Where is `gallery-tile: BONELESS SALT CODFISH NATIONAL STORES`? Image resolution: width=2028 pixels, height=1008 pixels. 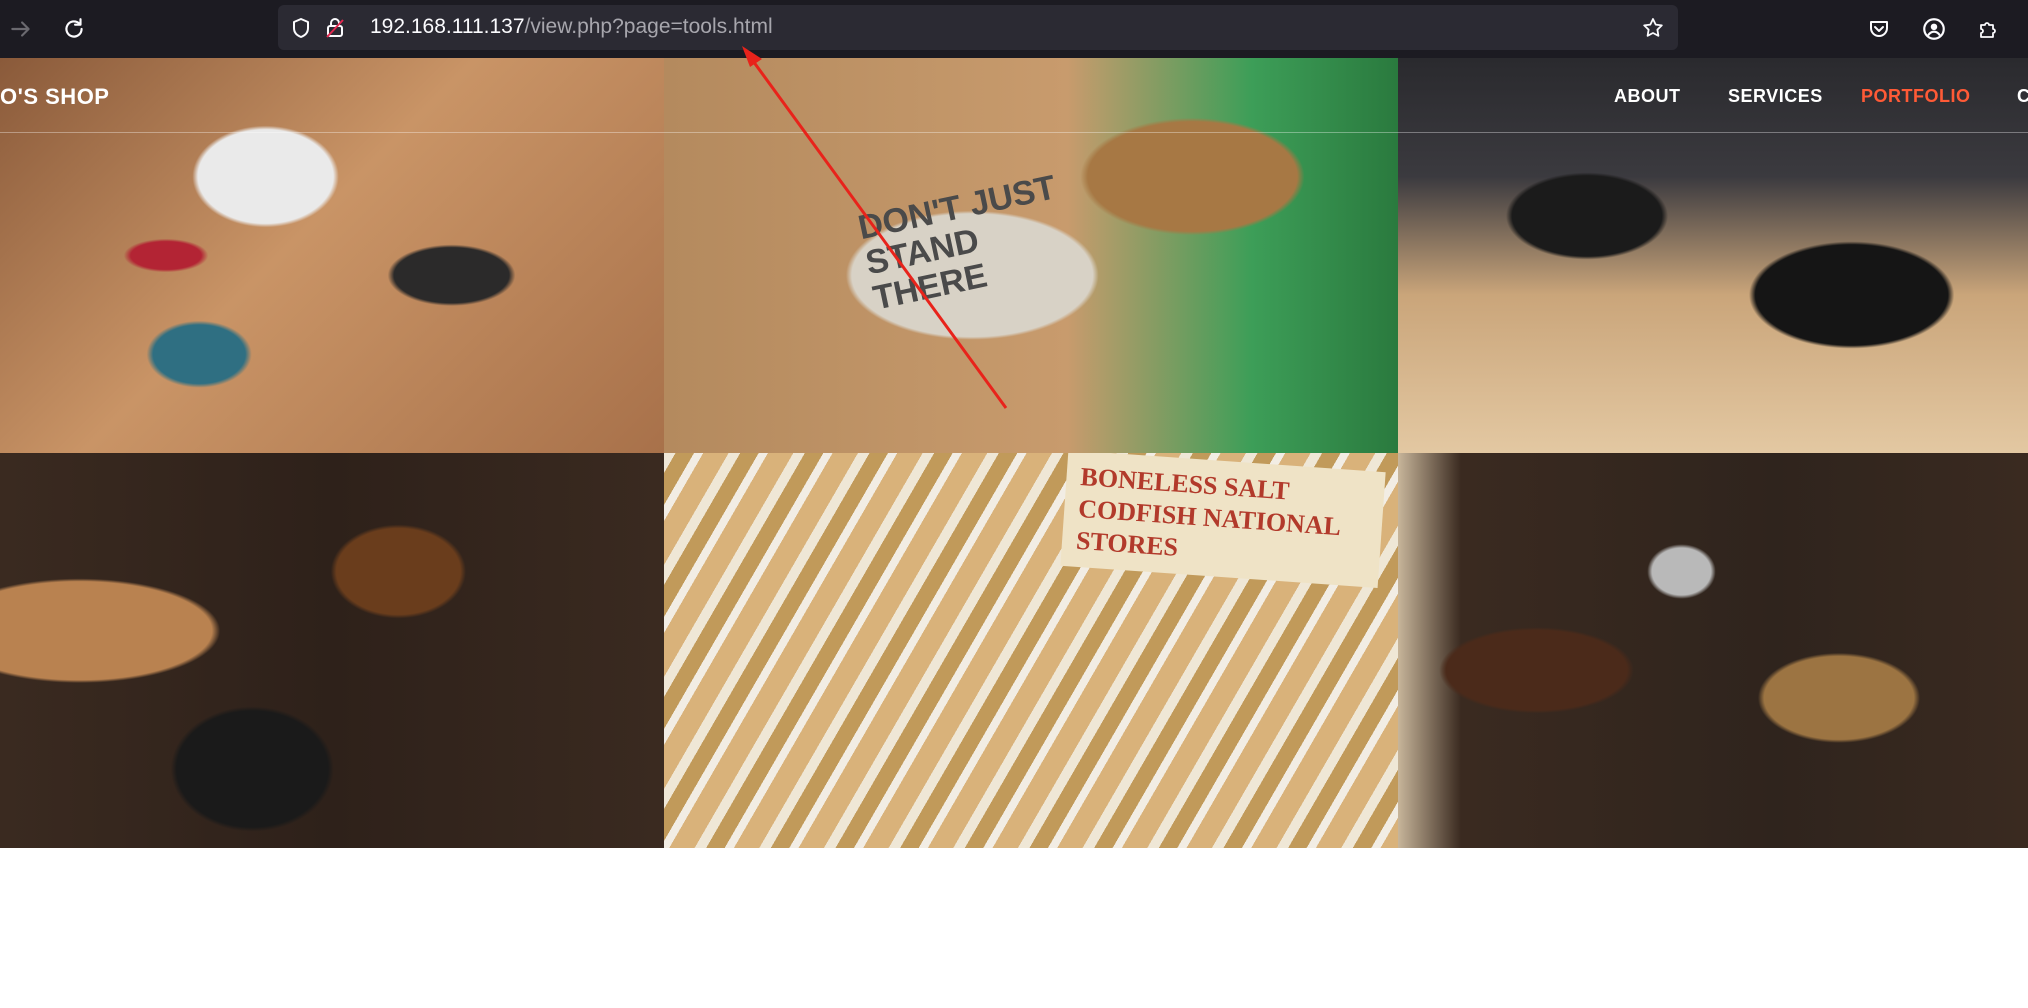
gallery-tile: BONELESS SALT CODFISH NATIONAL STORES is located at coordinates (1031, 650).